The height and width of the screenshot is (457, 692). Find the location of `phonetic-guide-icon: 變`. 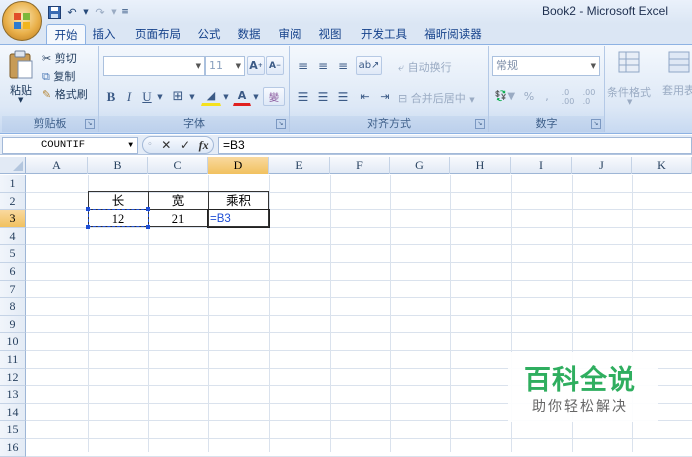

phonetic-guide-icon: 變 is located at coordinates (274, 96).